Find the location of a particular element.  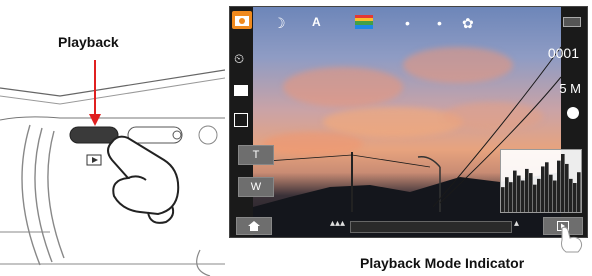

battery-icon is located at coordinates (572, 22).